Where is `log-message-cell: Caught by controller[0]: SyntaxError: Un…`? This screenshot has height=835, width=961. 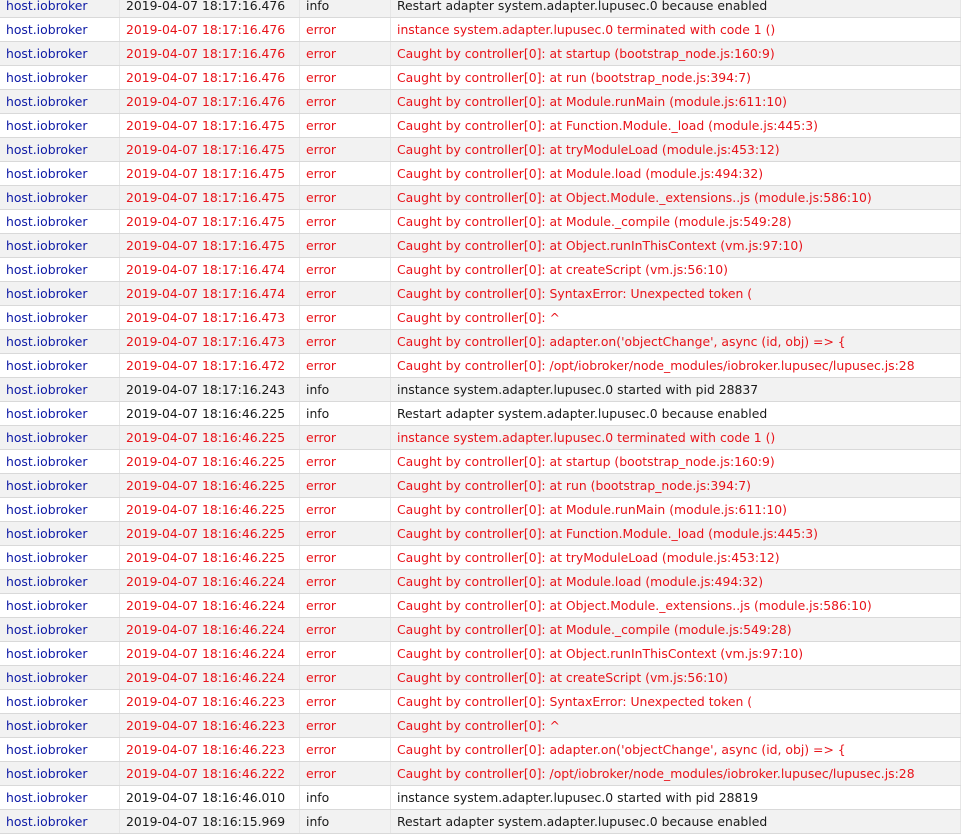 log-message-cell: Caught by controller[0]: SyntaxError: Un… is located at coordinates (675, 293).